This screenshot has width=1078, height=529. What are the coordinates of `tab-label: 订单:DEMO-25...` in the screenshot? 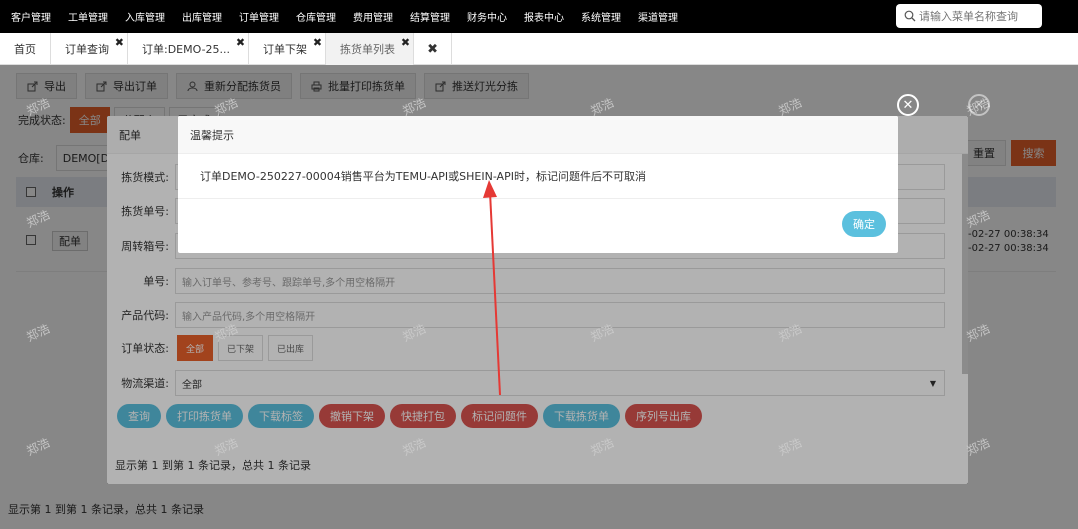 It's located at (186, 49).